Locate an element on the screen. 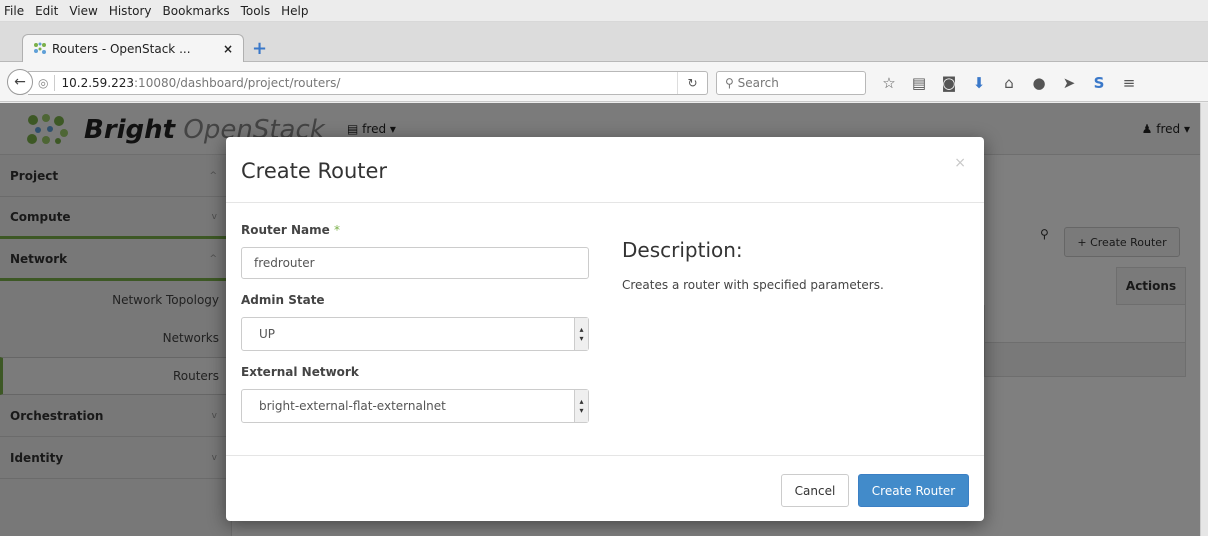 Image resolution: width=1208 pixels, height=536 pixels. browser-tab: Routers - OpenStack ... × is located at coordinates (133, 48).